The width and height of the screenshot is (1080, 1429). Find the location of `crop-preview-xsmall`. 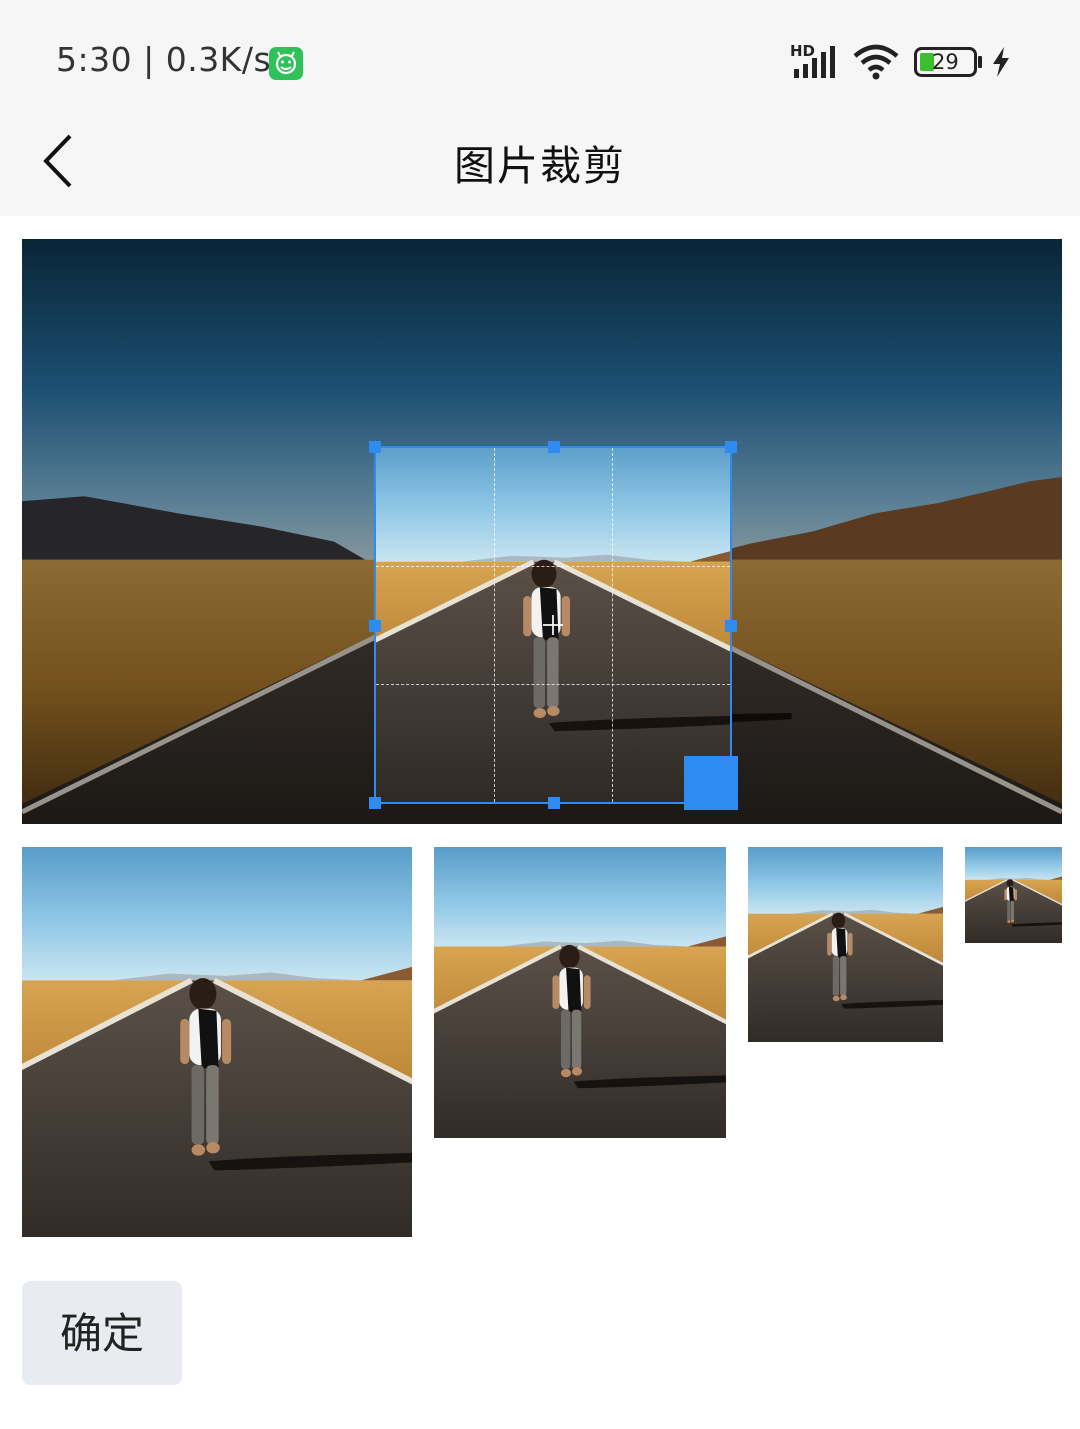

crop-preview-xsmall is located at coordinates (1013, 895).